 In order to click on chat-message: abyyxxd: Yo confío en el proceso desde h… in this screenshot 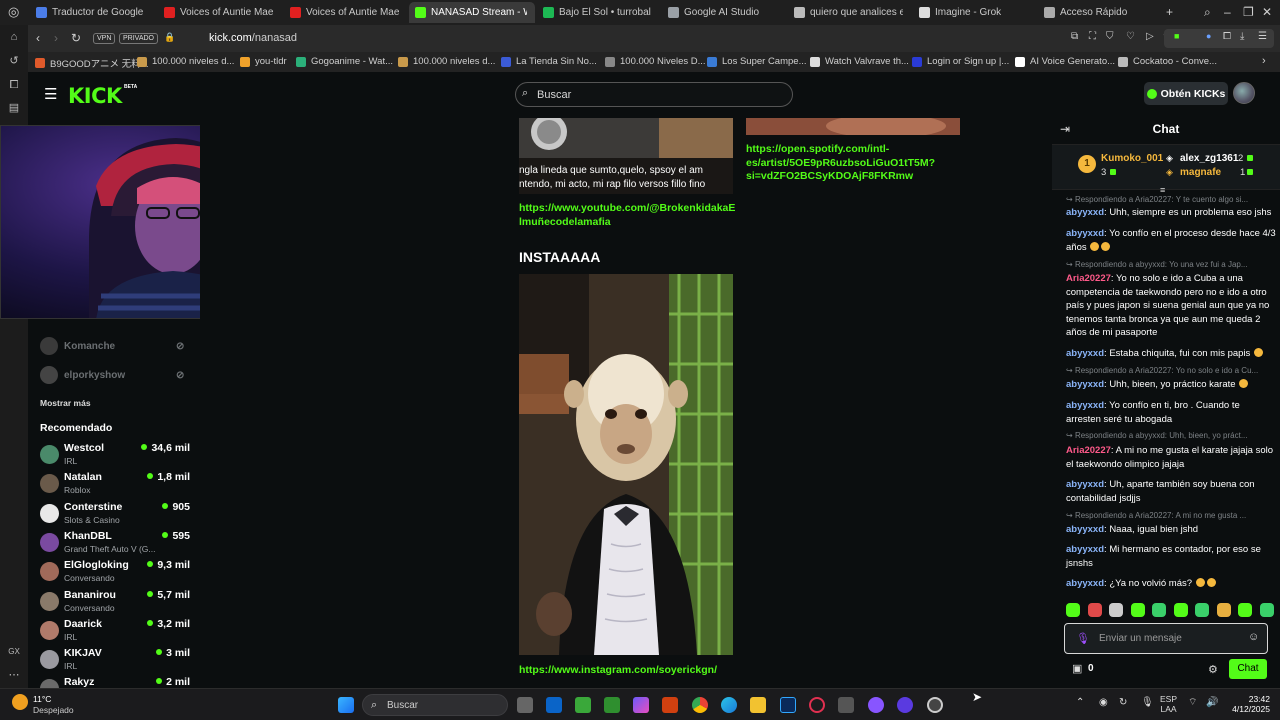, I will do `click(1171, 240)`.